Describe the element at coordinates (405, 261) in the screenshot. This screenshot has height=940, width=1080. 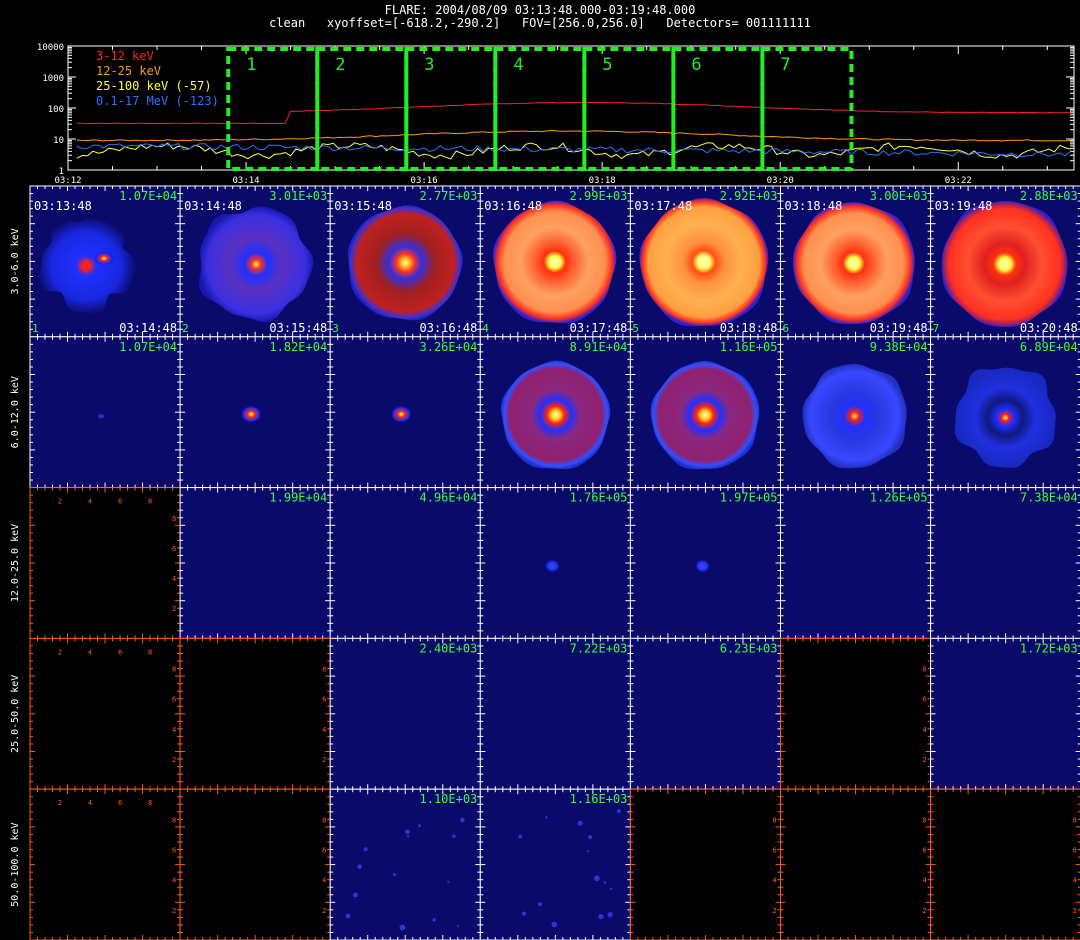
I see `image-cell: 2.77E+03 03:15:48 03:16:48 3` at that location.